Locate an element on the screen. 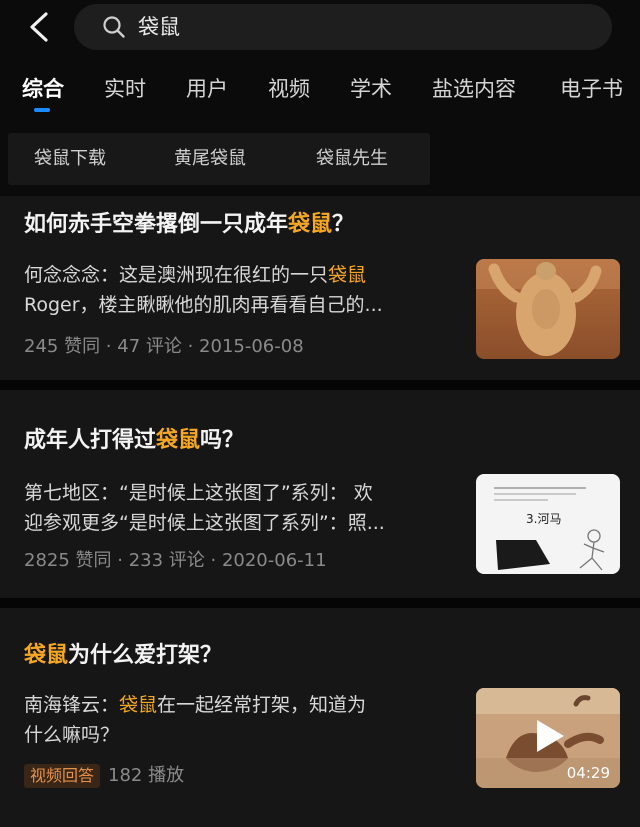 The width and height of the screenshot is (640, 827). search-input: 袋鼠 is located at coordinates (343, 27).